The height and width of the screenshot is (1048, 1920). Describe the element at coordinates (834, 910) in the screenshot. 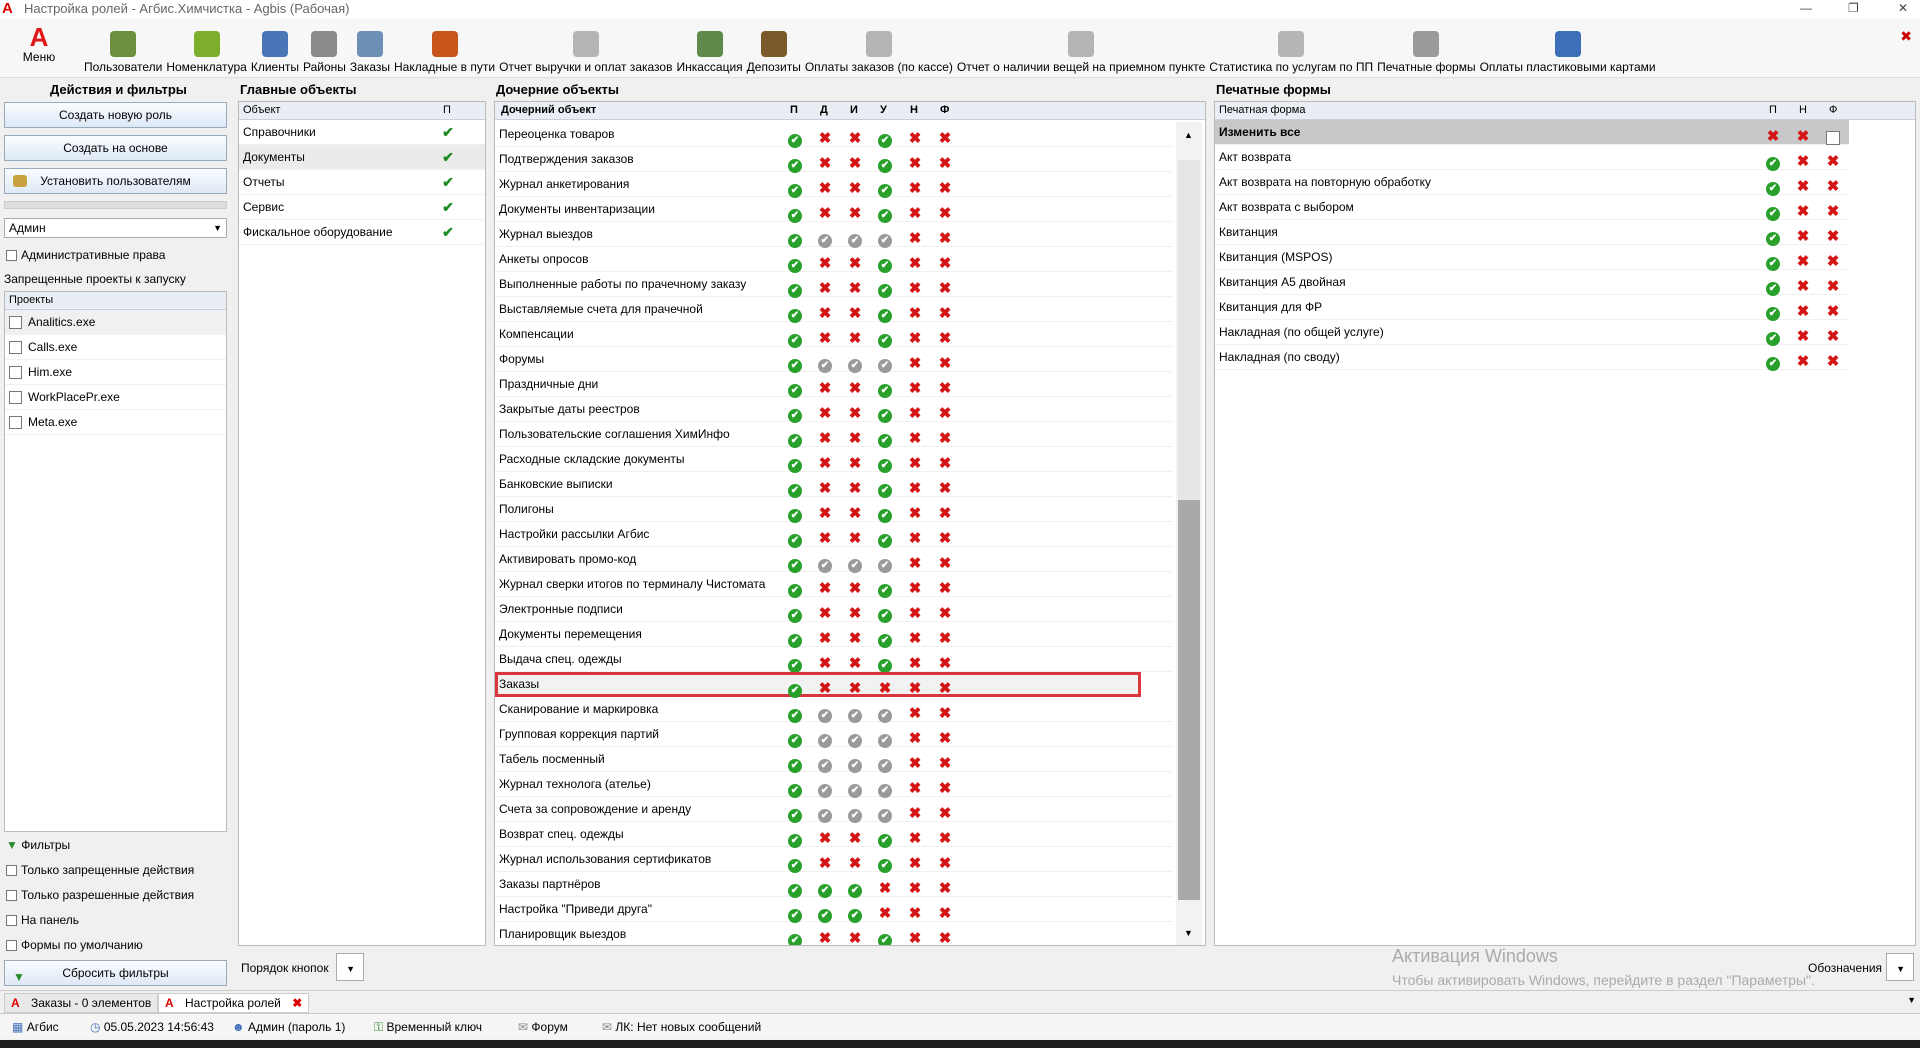

I see `child-object-row: Настройка "Приведи друга" ✔ ✔ ✔ ✖ ✖ ✖` at that location.